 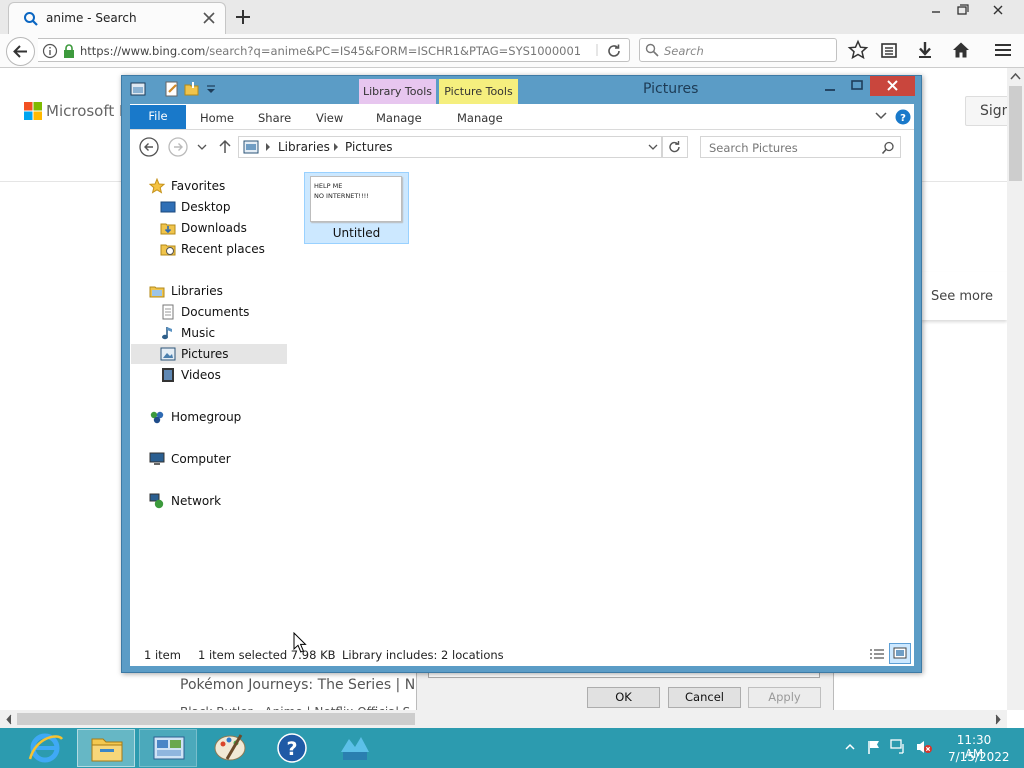 I want to click on selection-info: 1 item selected 7.98 KB, so click(x=267, y=655).